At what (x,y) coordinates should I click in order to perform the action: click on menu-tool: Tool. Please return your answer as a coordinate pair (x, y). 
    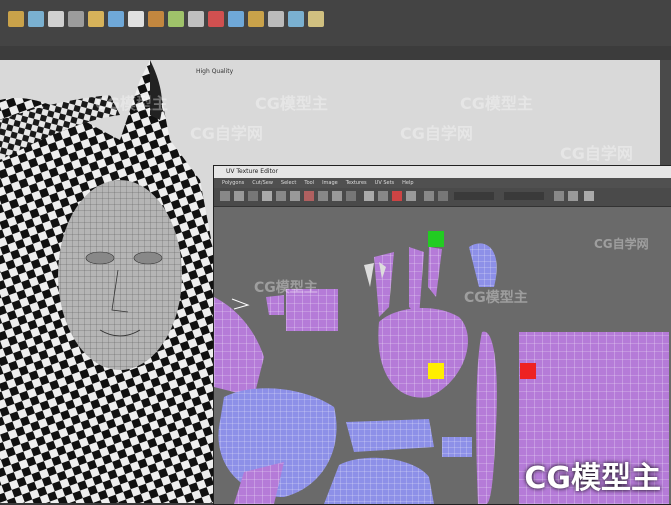
    Looking at the image, I should click on (309, 183).